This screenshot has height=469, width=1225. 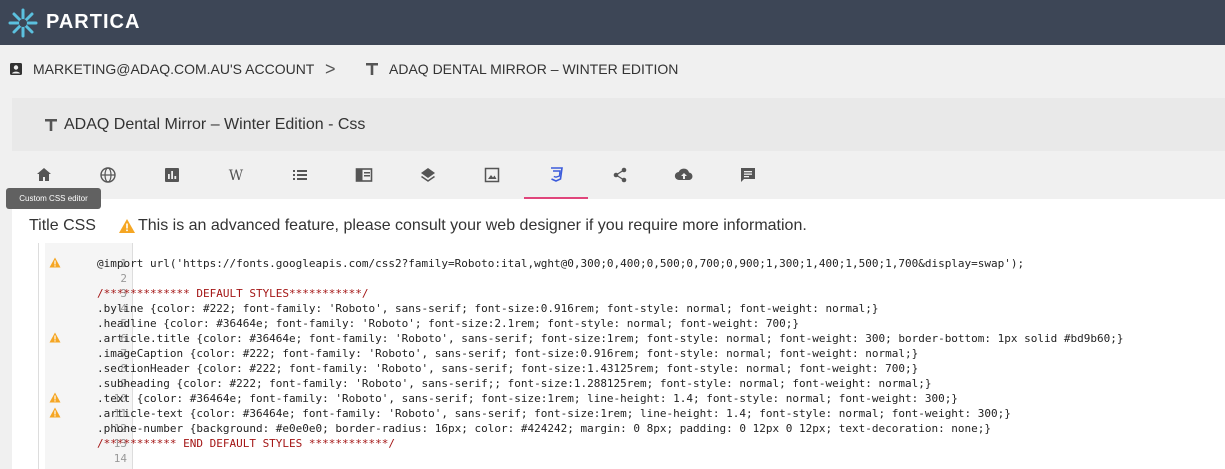 What do you see at coordinates (16, 69) in the screenshot?
I see `account-box-icon` at bounding box center [16, 69].